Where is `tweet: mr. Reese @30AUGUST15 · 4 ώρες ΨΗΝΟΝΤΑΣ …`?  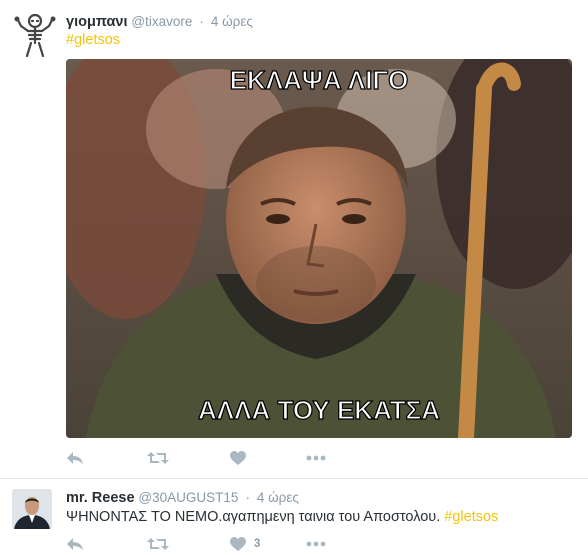 tweet: mr. Reese @30AUGUST15 · 4 ώρες ΨΗΝΟΝΤΑΣ … is located at coordinates (294, 517).